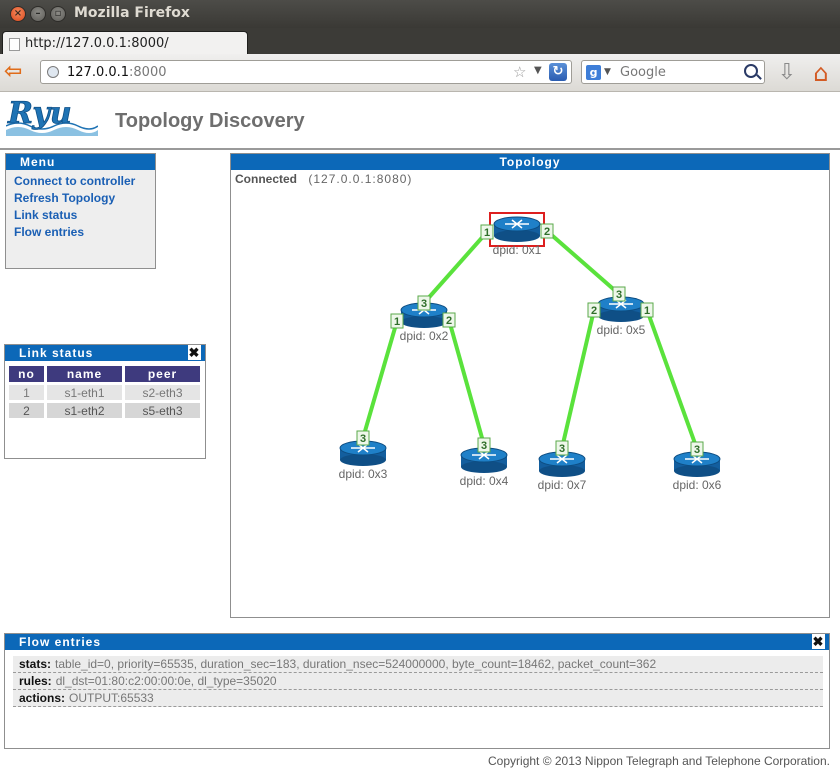 Image resolution: width=840 pixels, height=774 pixels. Describe the element at coordinates (517, 250) in the screenshot. I see `switch-label: dpid: 0x1` at that location.